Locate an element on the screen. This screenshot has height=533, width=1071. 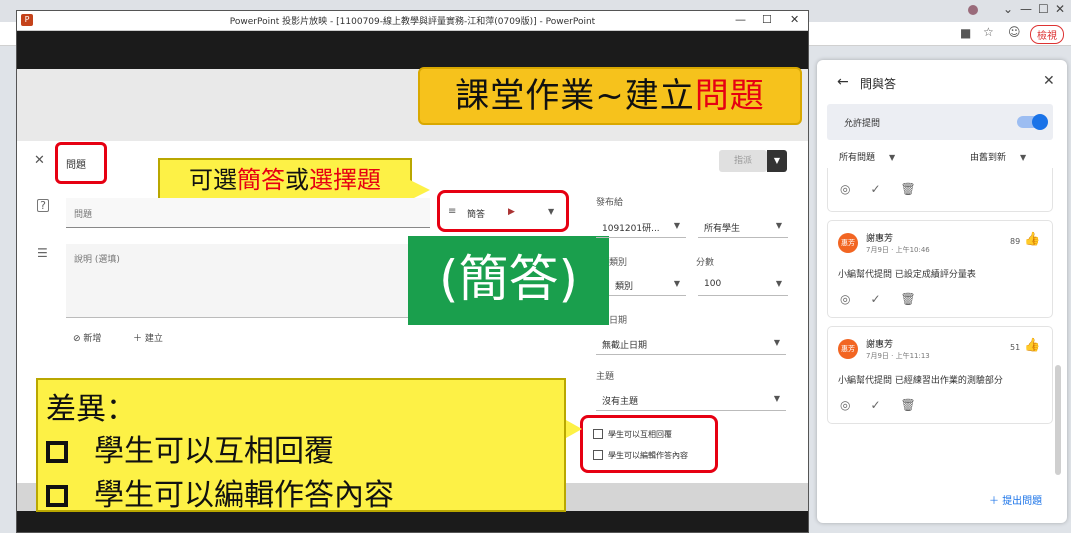
difference-callout: 差異： 學生可以互相回覆 學生可以編輯作答內容 is located at coordinates (301, 446).